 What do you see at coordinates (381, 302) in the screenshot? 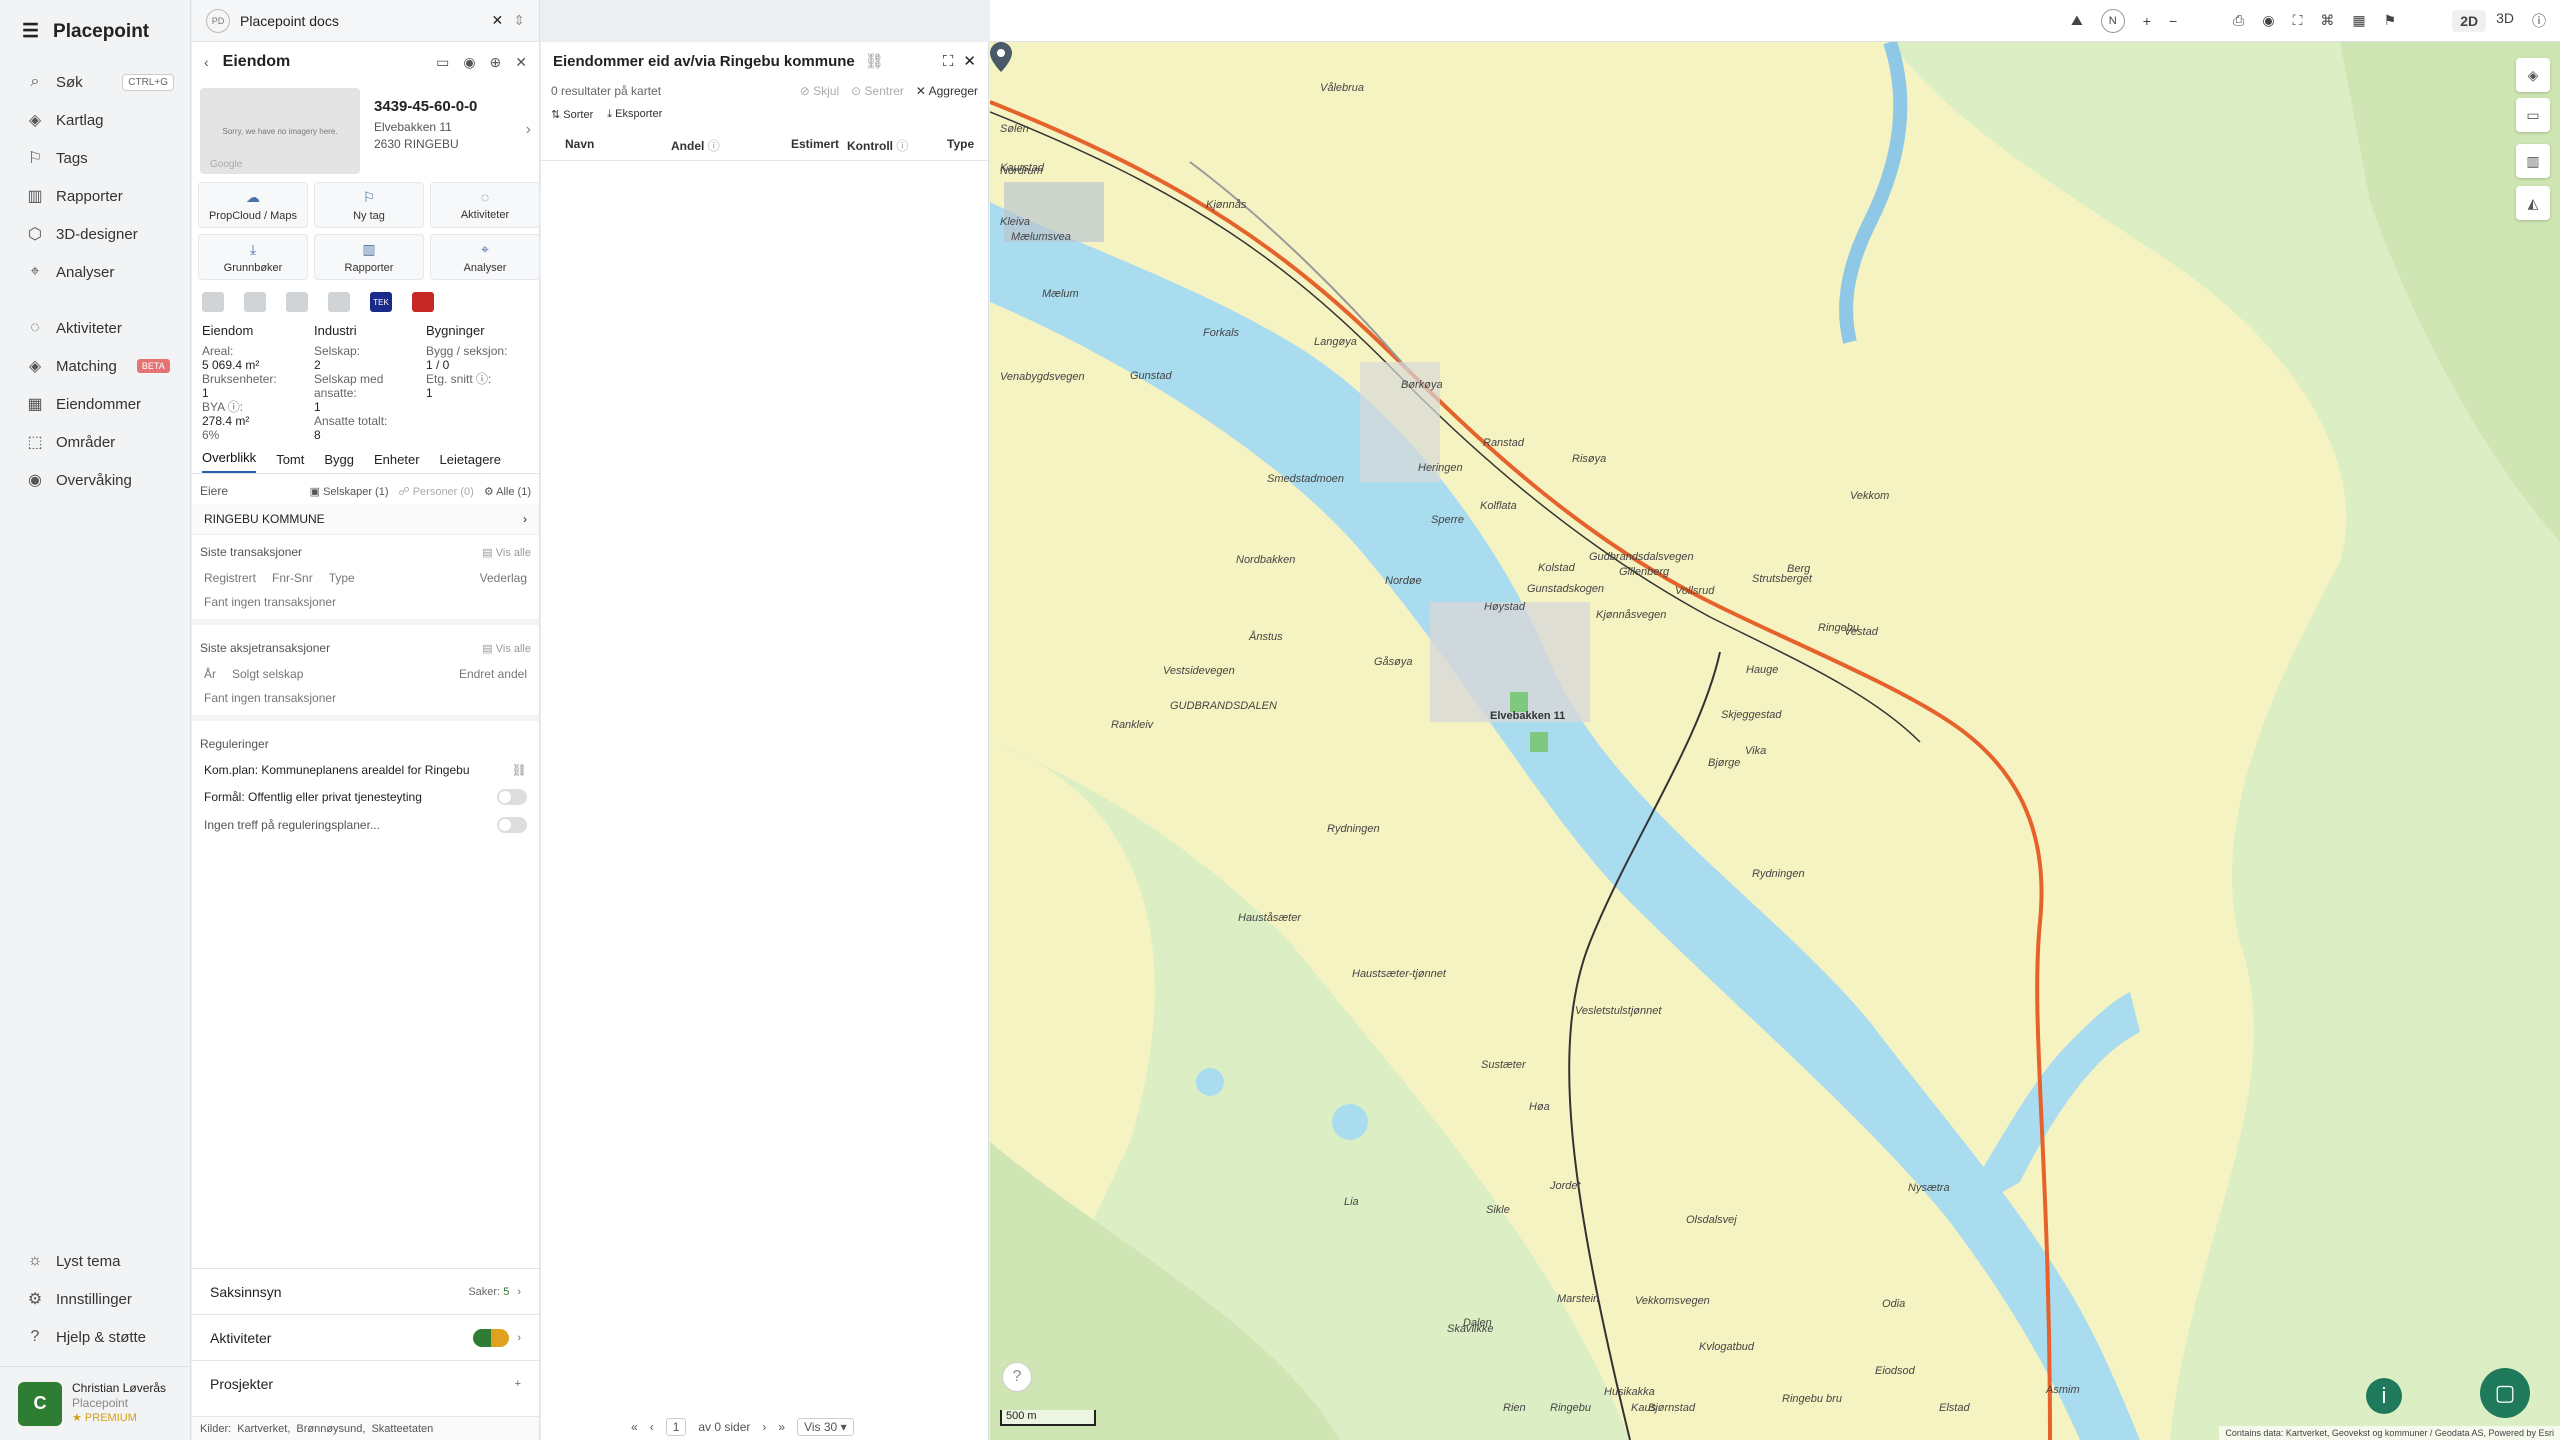
I see `source-icon: TEK` at bounding box center [381, 302].